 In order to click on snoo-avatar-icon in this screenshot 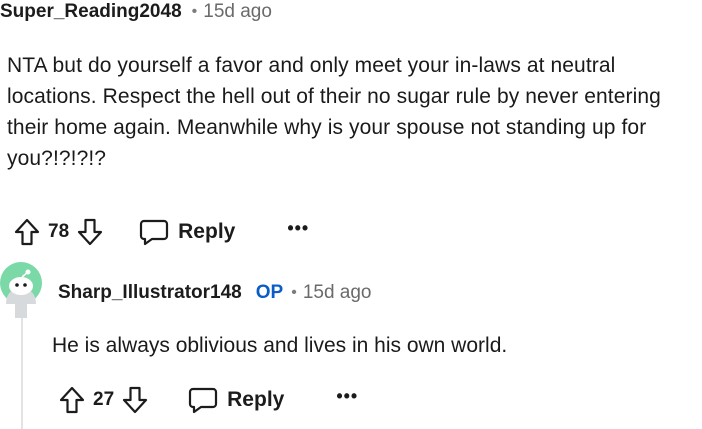, I will do `click(21, 290)`.